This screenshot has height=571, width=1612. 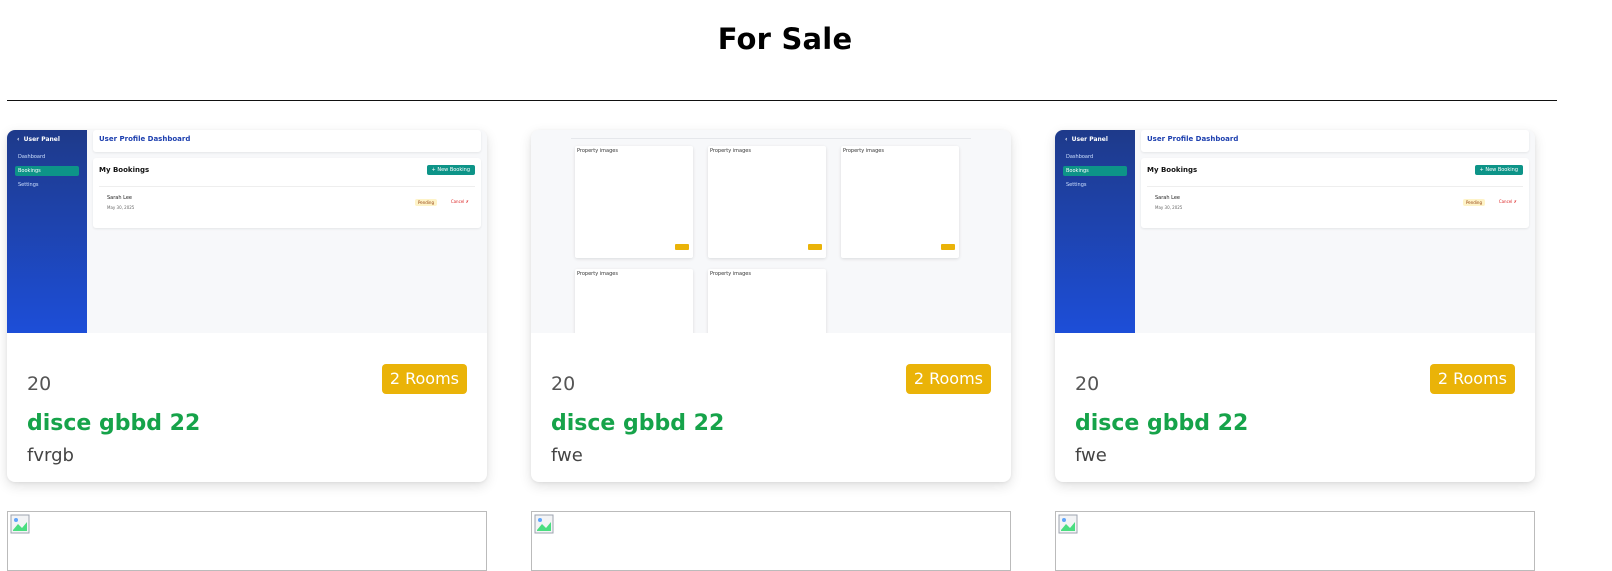 What do you see at coordinates (50, 455) in the screenshot?
I see `property-description: fvrgb` at bounding box center [50, 455].